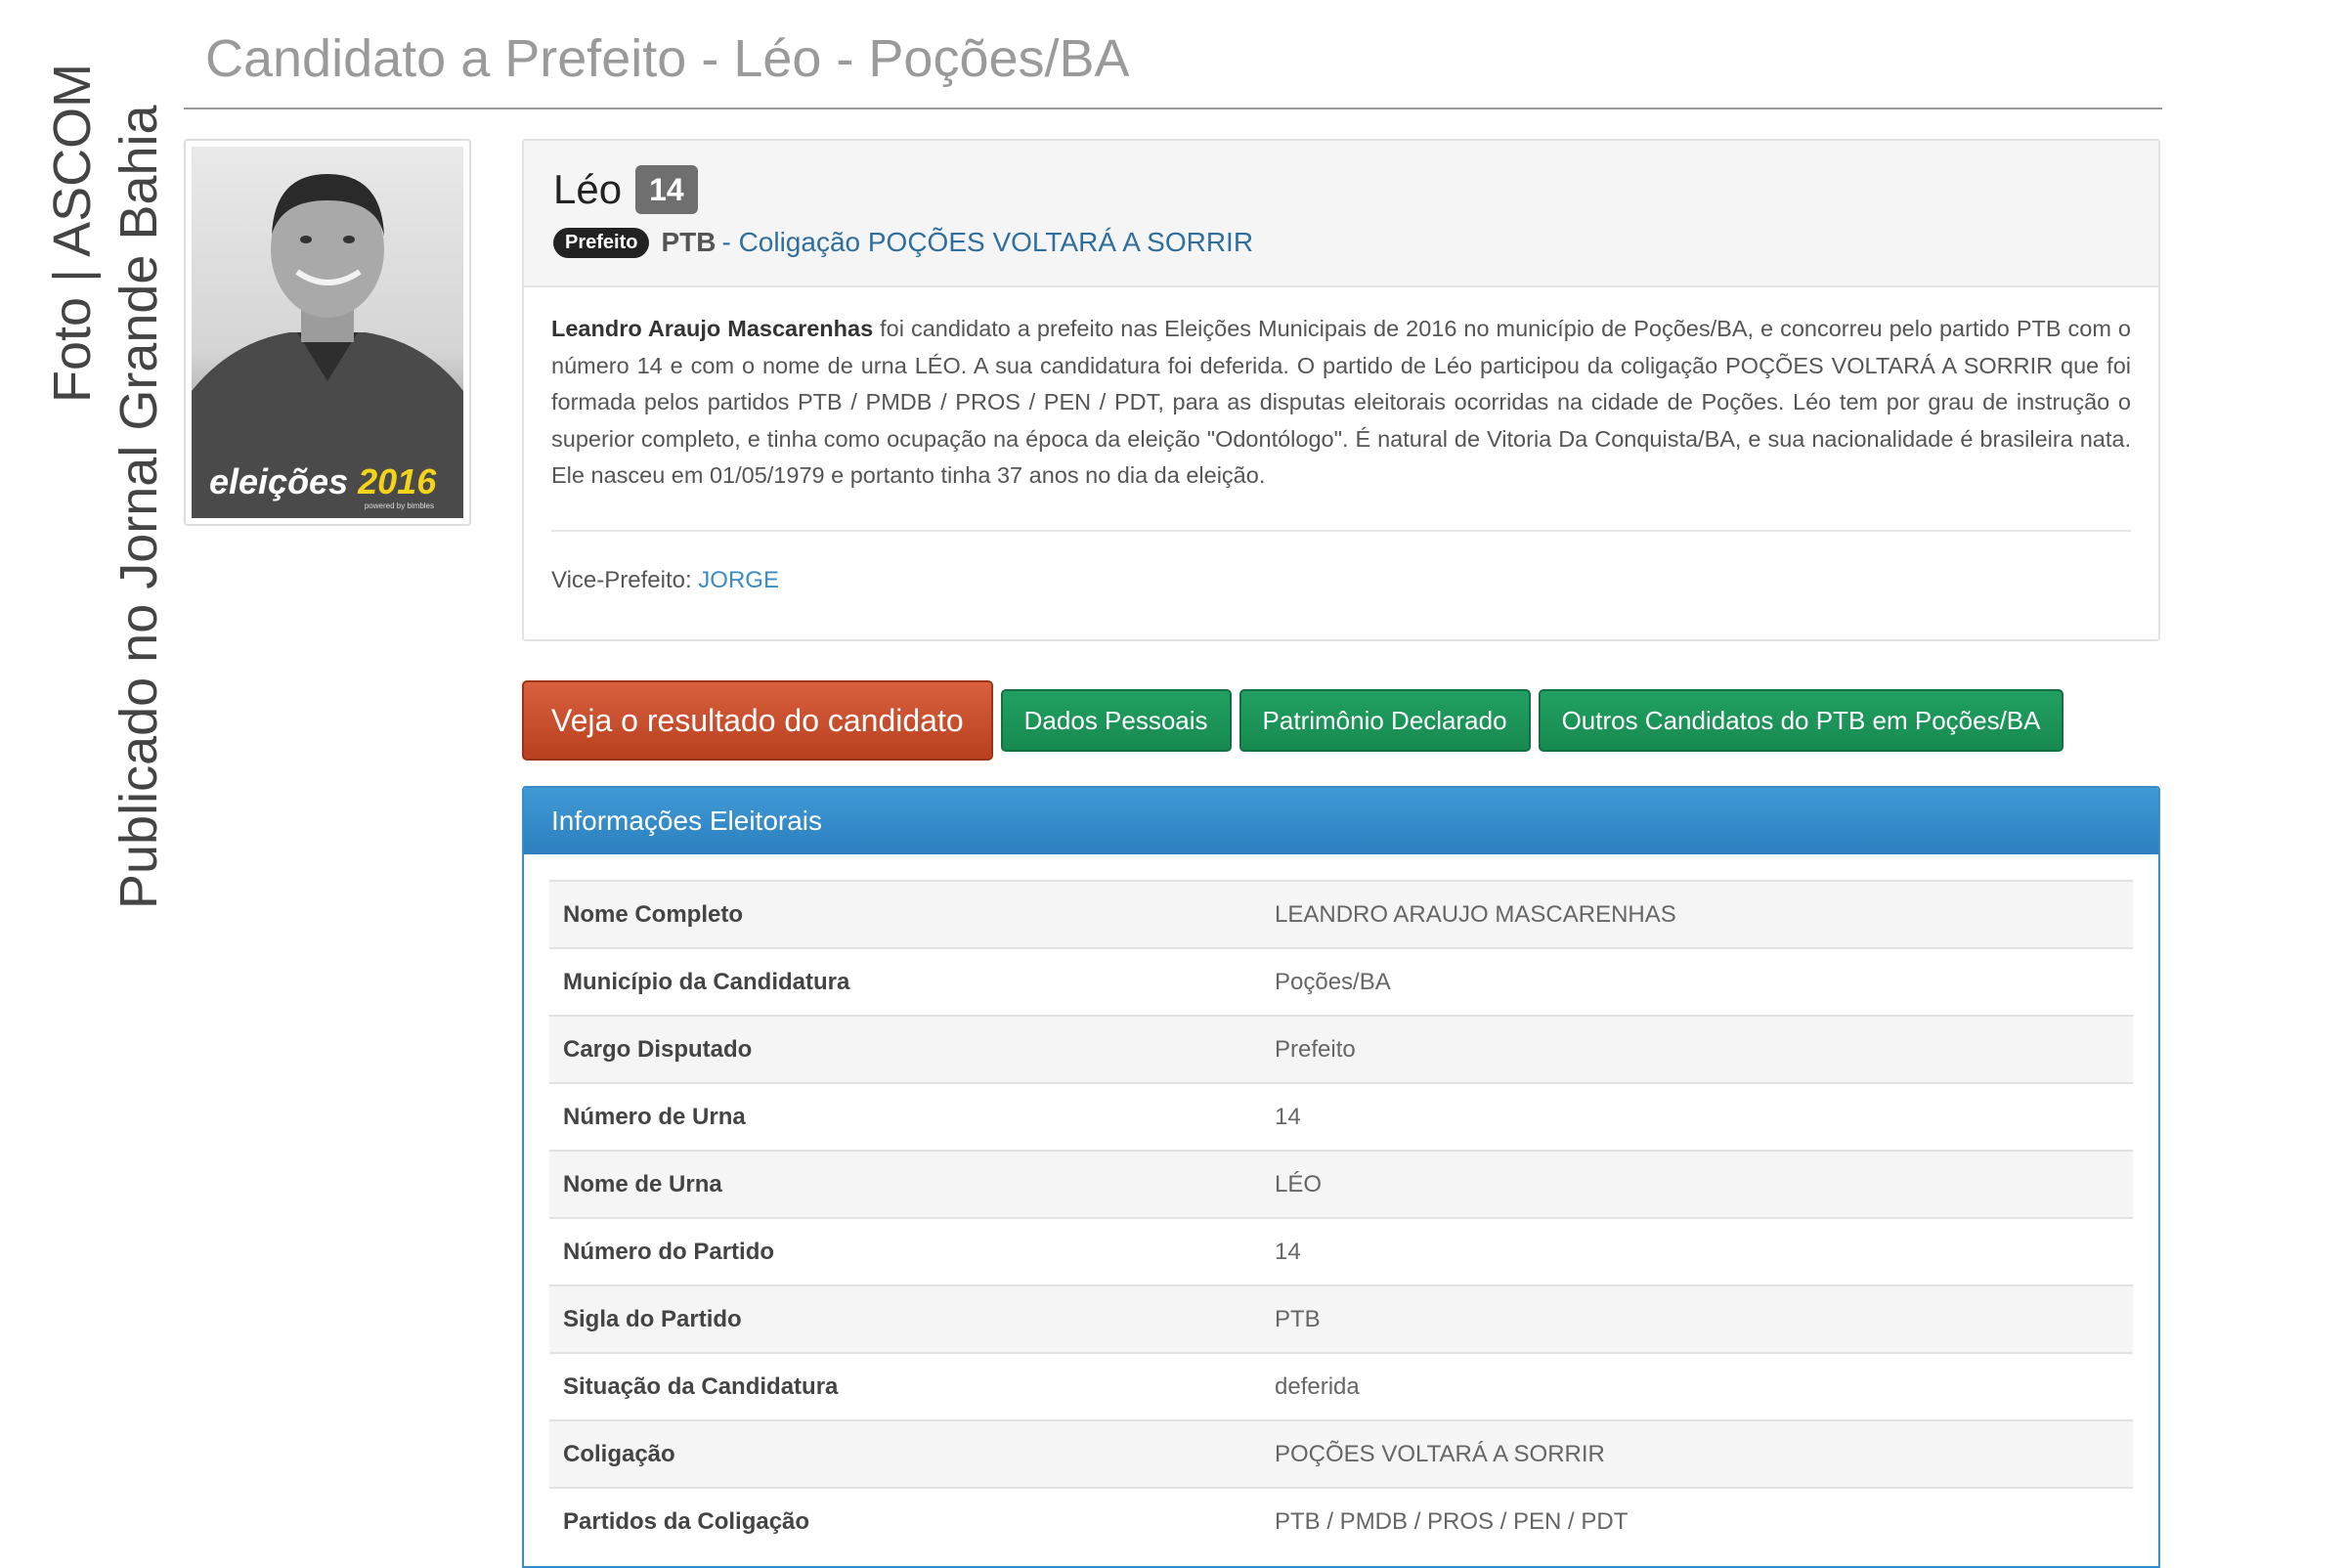 The width and height of the screenshot is (2346, 1568). I want to click on photo-caption-sub: powered by bimbles, so click(399, 505).